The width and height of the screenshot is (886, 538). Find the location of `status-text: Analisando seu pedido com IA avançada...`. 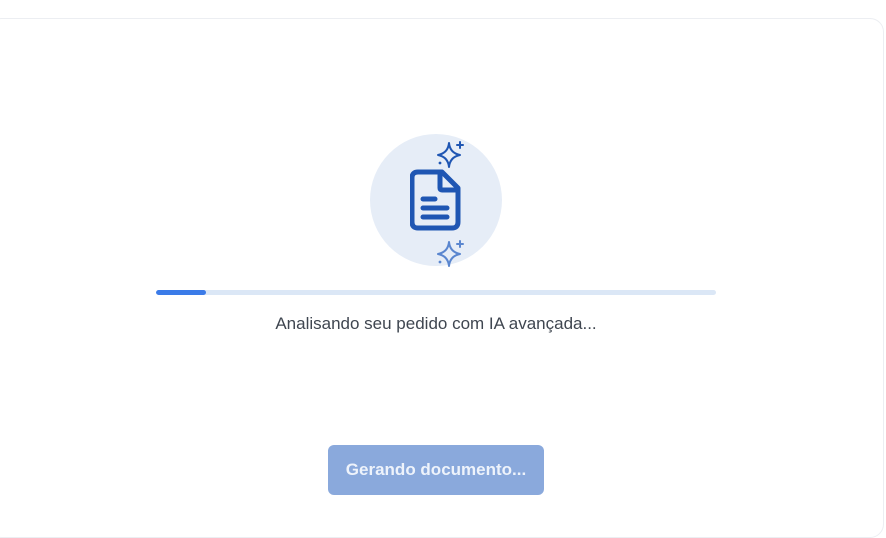

status-text: Analisando seu pedido com IA avançada... is located at coordinates (436, 323).